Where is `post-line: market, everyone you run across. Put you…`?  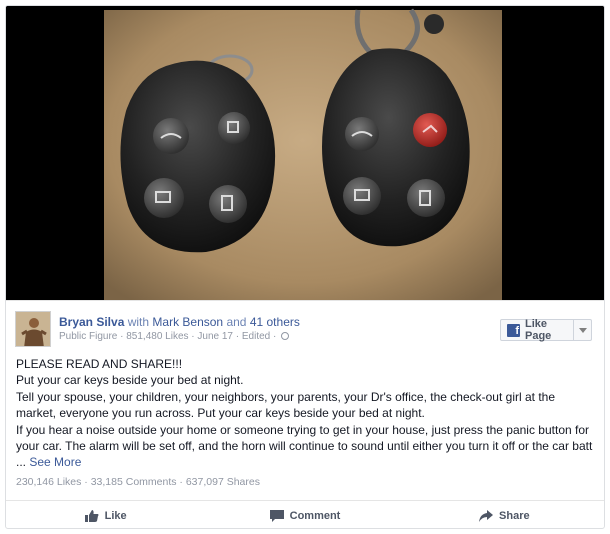 post-line: market, everyone you run across. Put you… is located at coordinates (220, 413).